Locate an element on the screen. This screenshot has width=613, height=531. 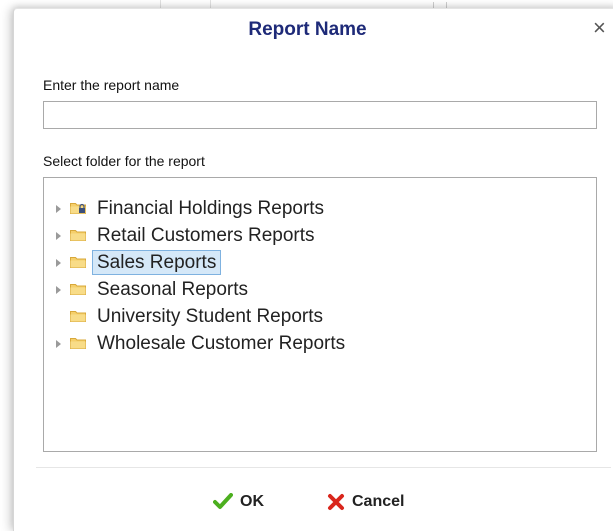
close-icon: × is located at coordinates (599, 28).